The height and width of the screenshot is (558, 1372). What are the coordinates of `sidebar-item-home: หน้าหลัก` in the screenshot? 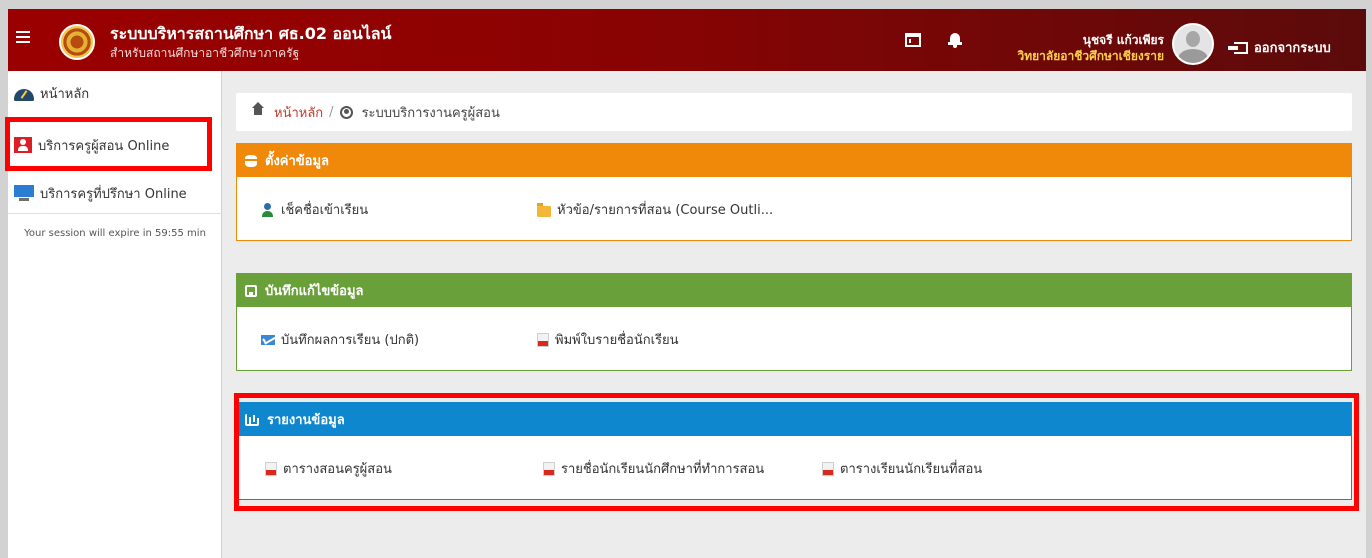 It's located at (115, 93).